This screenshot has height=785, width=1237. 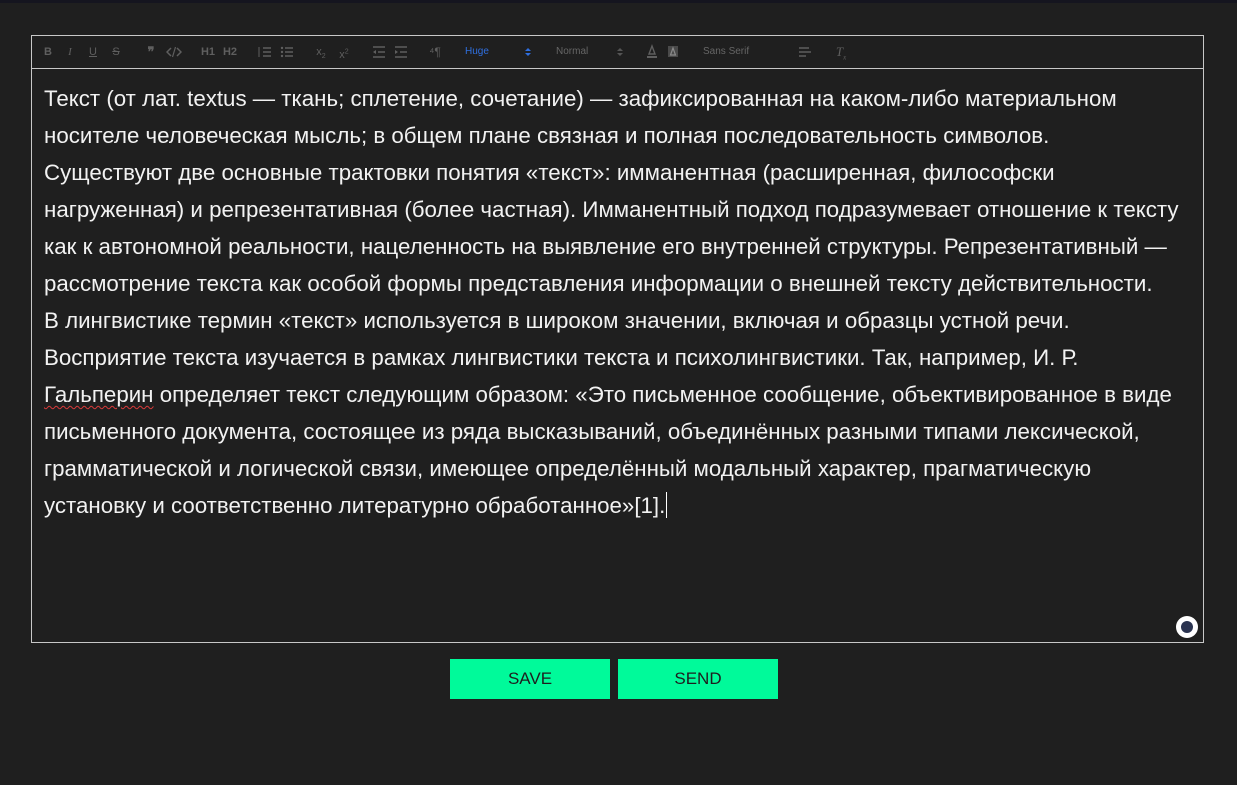 I want to click on italic-icon: I, so click(x=70, y=52).